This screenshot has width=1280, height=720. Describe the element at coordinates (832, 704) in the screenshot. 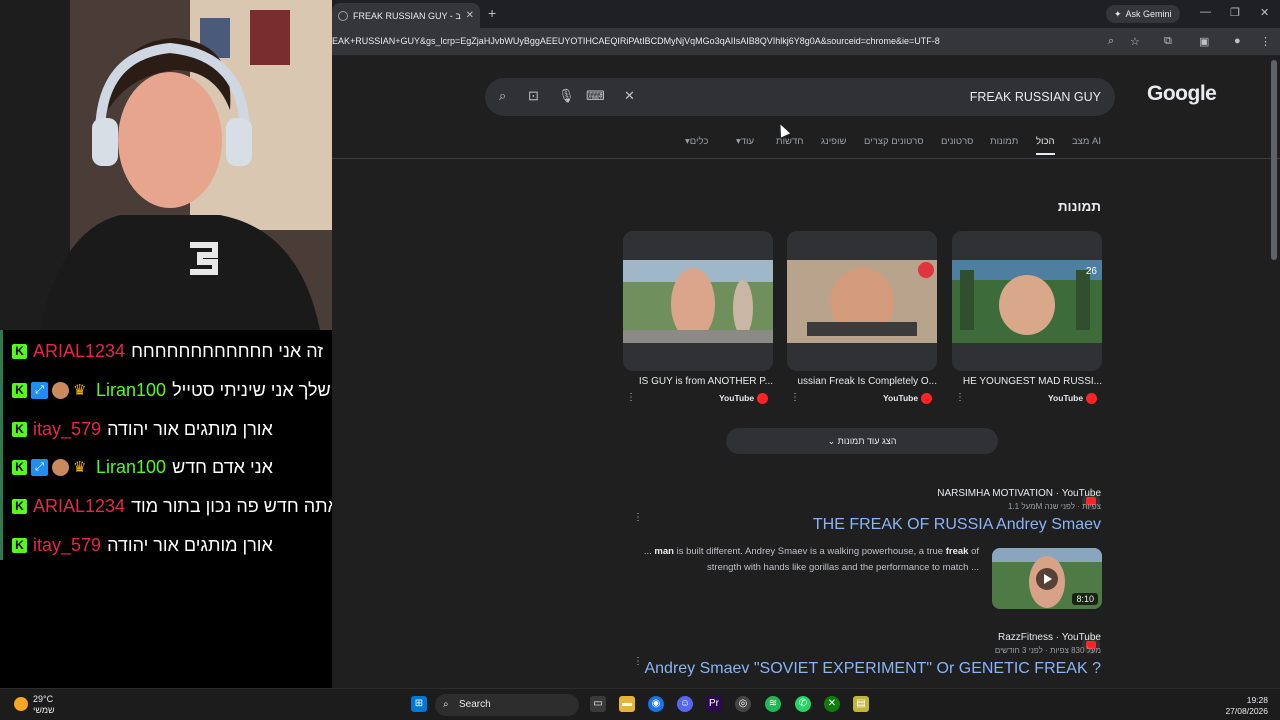

I see `xbox-icon: ✕` at that location.